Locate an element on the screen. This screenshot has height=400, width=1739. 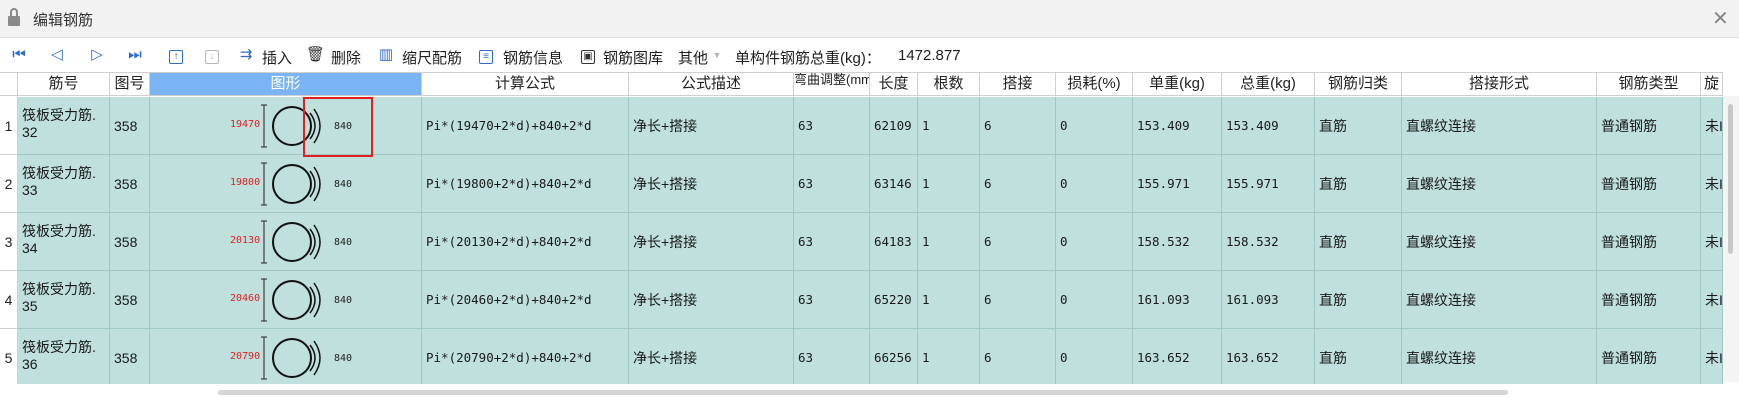
next-icon: ▷ is located at coordinates (97, 55).